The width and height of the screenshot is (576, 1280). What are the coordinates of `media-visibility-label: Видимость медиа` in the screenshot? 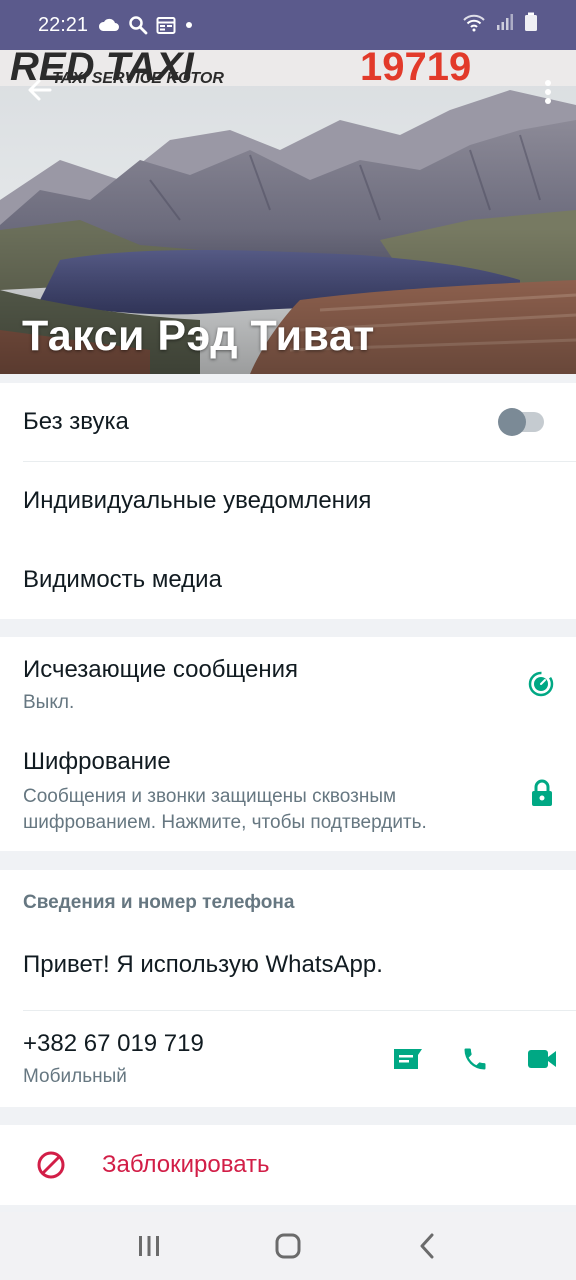 It's located at (122, 579).